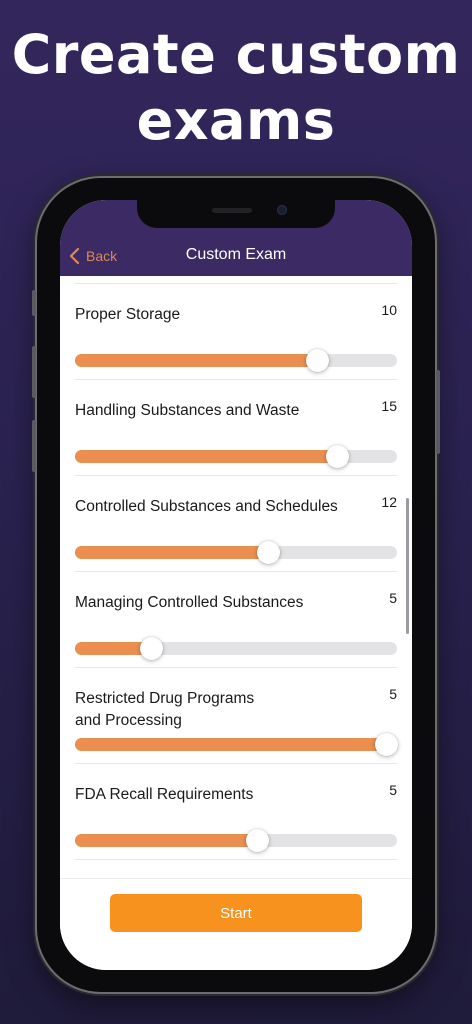  I want to click on topic-label: Handling Substances and Waste, so click(187, 410).